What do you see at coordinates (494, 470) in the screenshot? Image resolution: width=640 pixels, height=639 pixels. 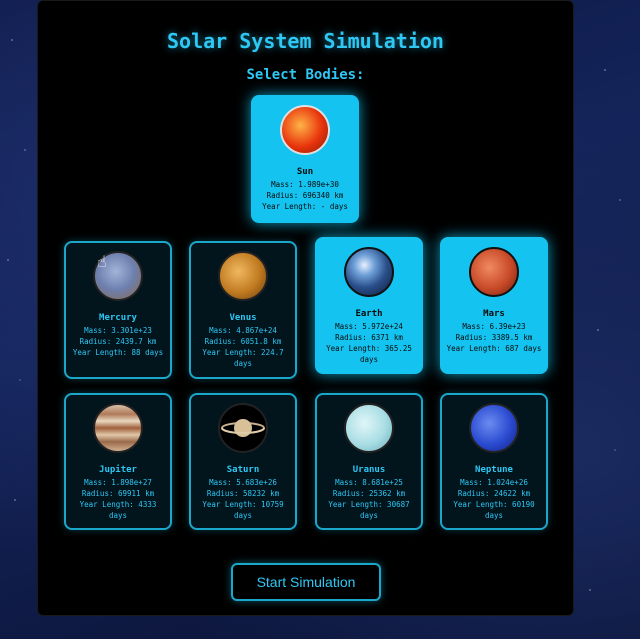 I see `body-name: Neptune` at bounding box center [494, 470].